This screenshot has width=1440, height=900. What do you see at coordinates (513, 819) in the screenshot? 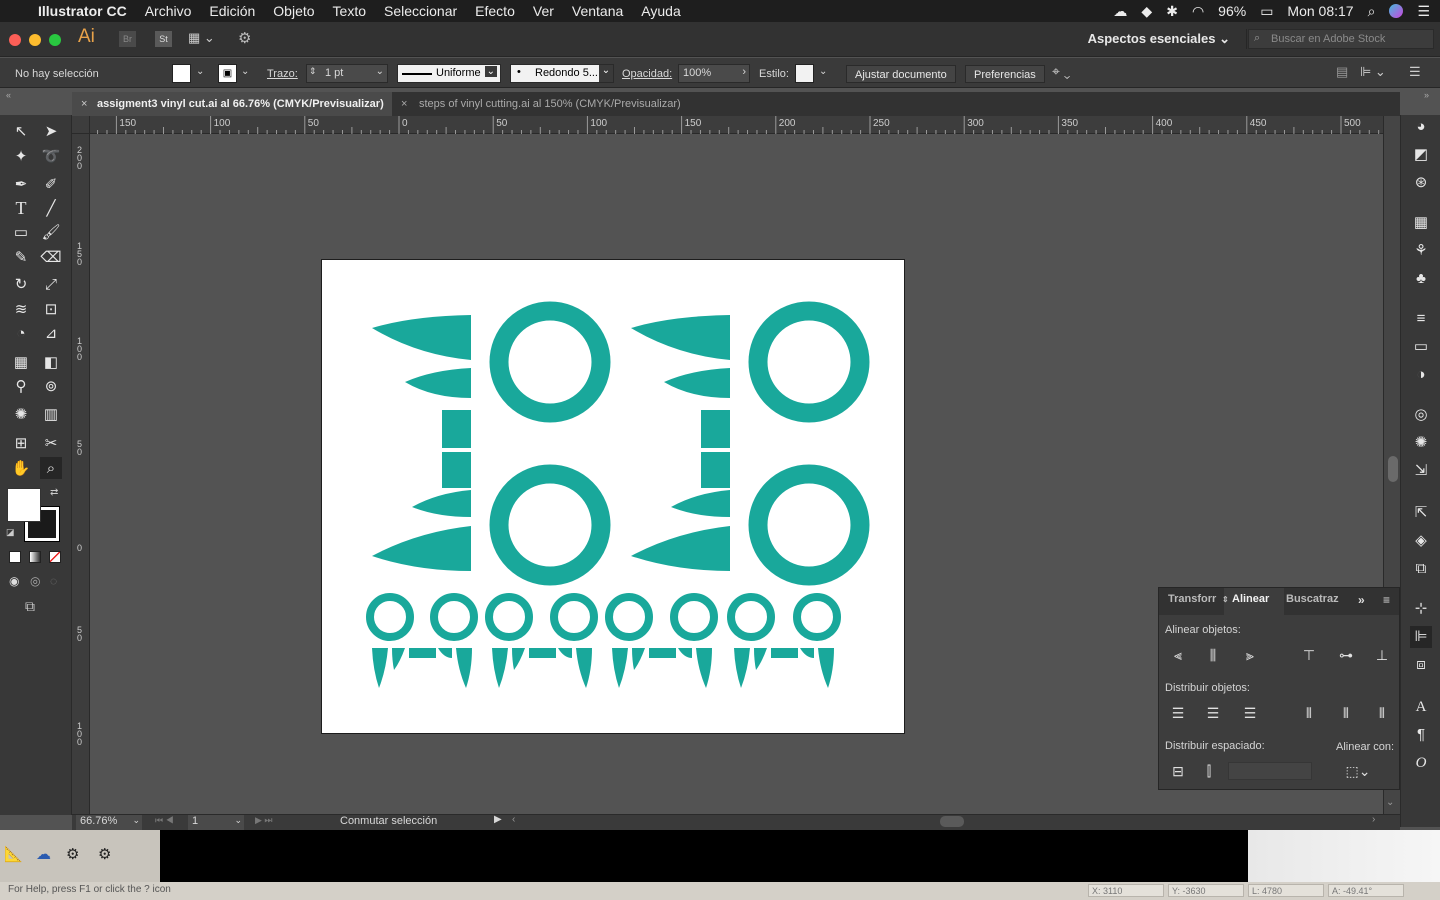
I see `scroll-left-icon: ‹` at bounding box center [513, 819].